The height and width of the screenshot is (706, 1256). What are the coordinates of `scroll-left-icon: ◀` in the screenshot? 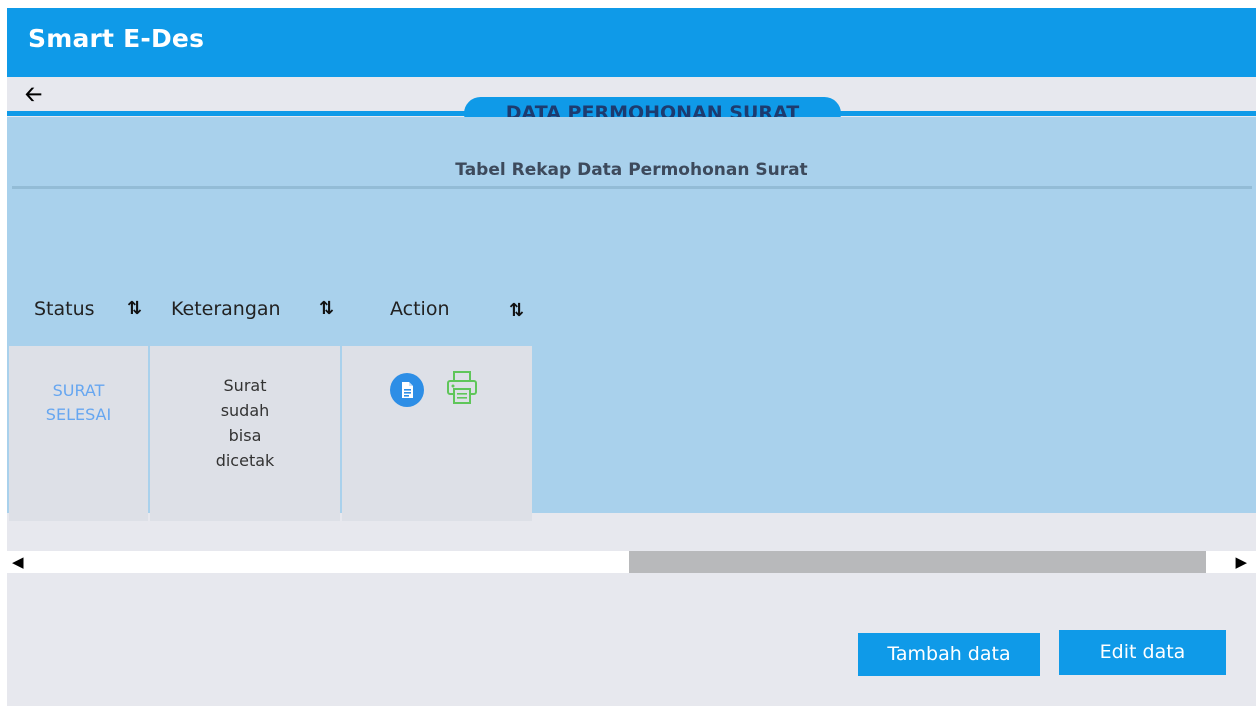 It's located at (18, 562).